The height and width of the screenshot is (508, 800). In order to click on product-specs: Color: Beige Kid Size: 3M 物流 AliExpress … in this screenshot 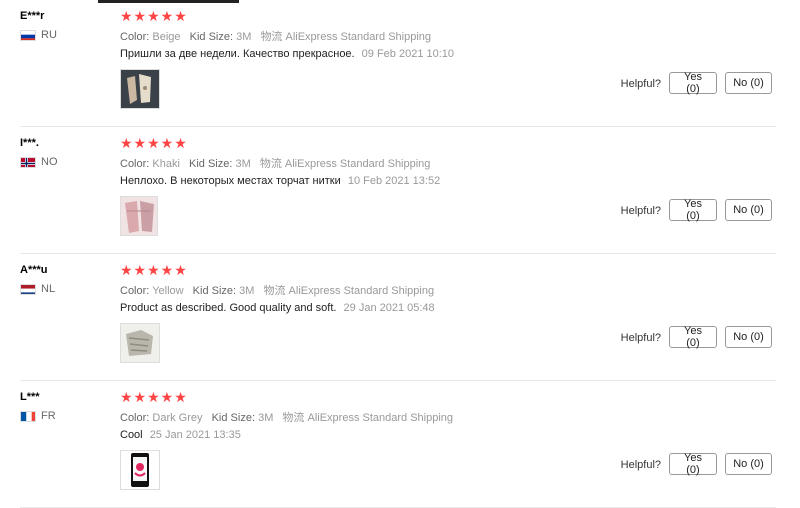, I will do `click(275, 36)`.